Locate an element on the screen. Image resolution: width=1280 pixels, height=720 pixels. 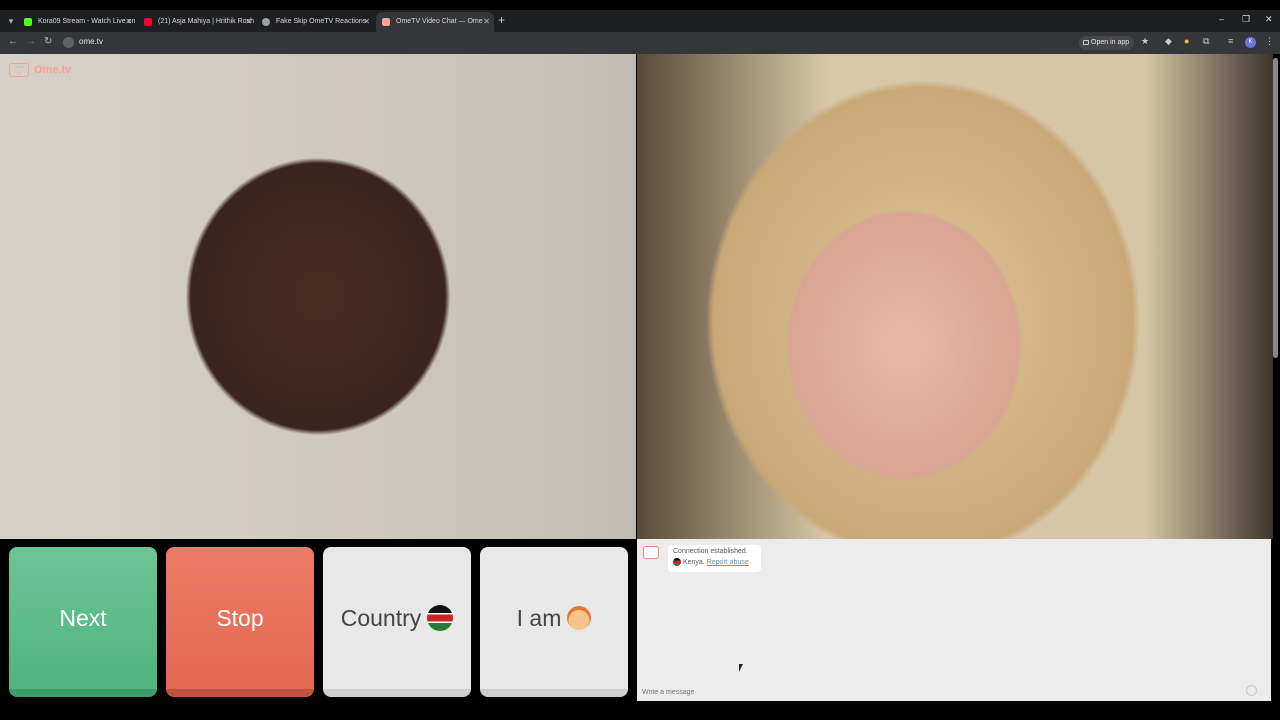
open-in-app-button: Open in app is located at coordinates (1107, 43).